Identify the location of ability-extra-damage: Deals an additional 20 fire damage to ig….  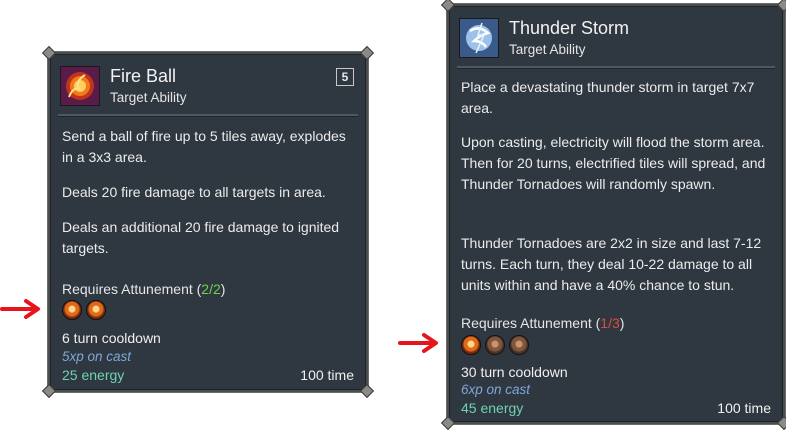
(201, 237).